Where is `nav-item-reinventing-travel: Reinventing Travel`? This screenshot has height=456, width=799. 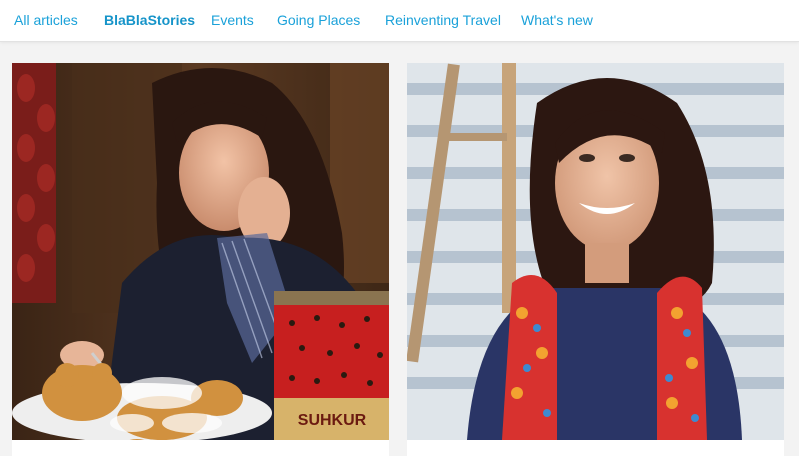 nav-item-reinventing-travel: Reinventing Travel is located at coordinates (443, 20).